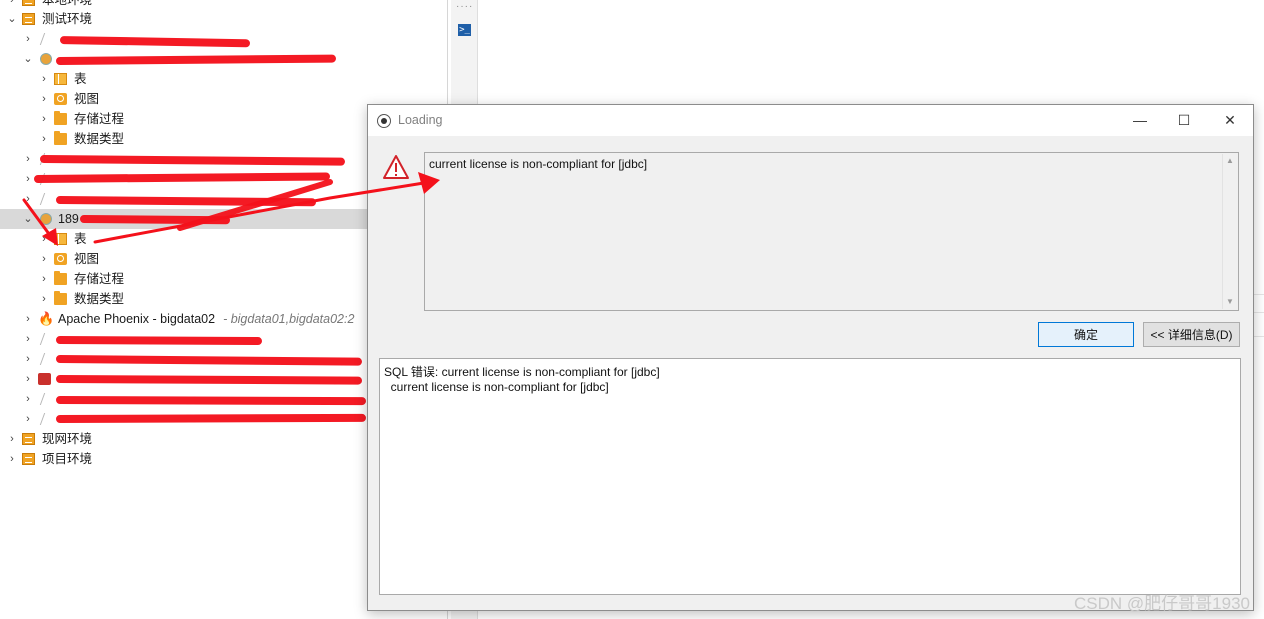  I want to click on scroll-down-icon: ▼, so click(1230, 302).